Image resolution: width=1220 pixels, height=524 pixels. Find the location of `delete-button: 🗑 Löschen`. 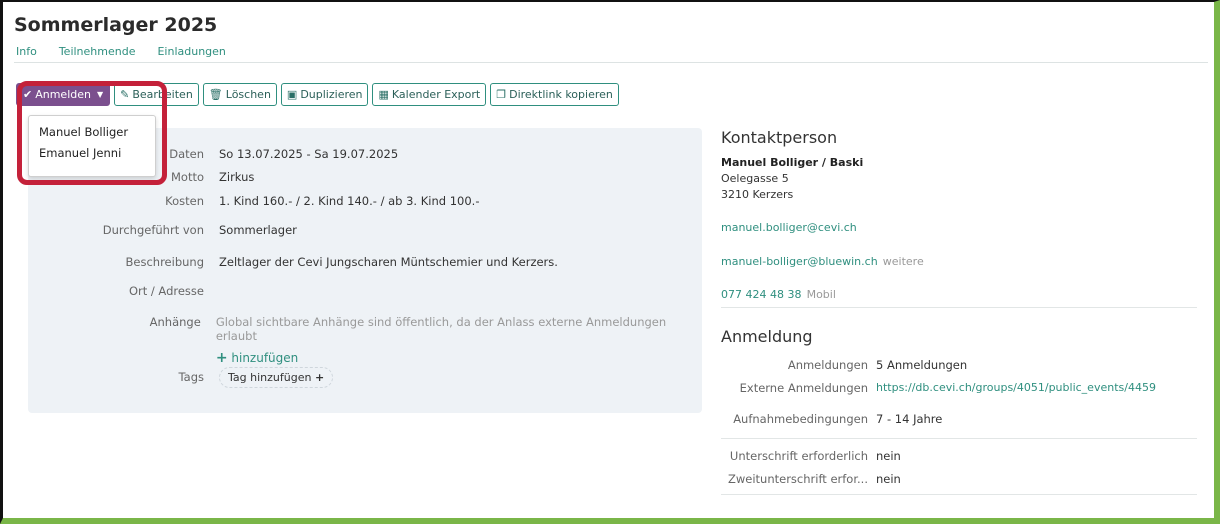

delete-button: 🗑 Löschen is located at coordinates (239, 94).